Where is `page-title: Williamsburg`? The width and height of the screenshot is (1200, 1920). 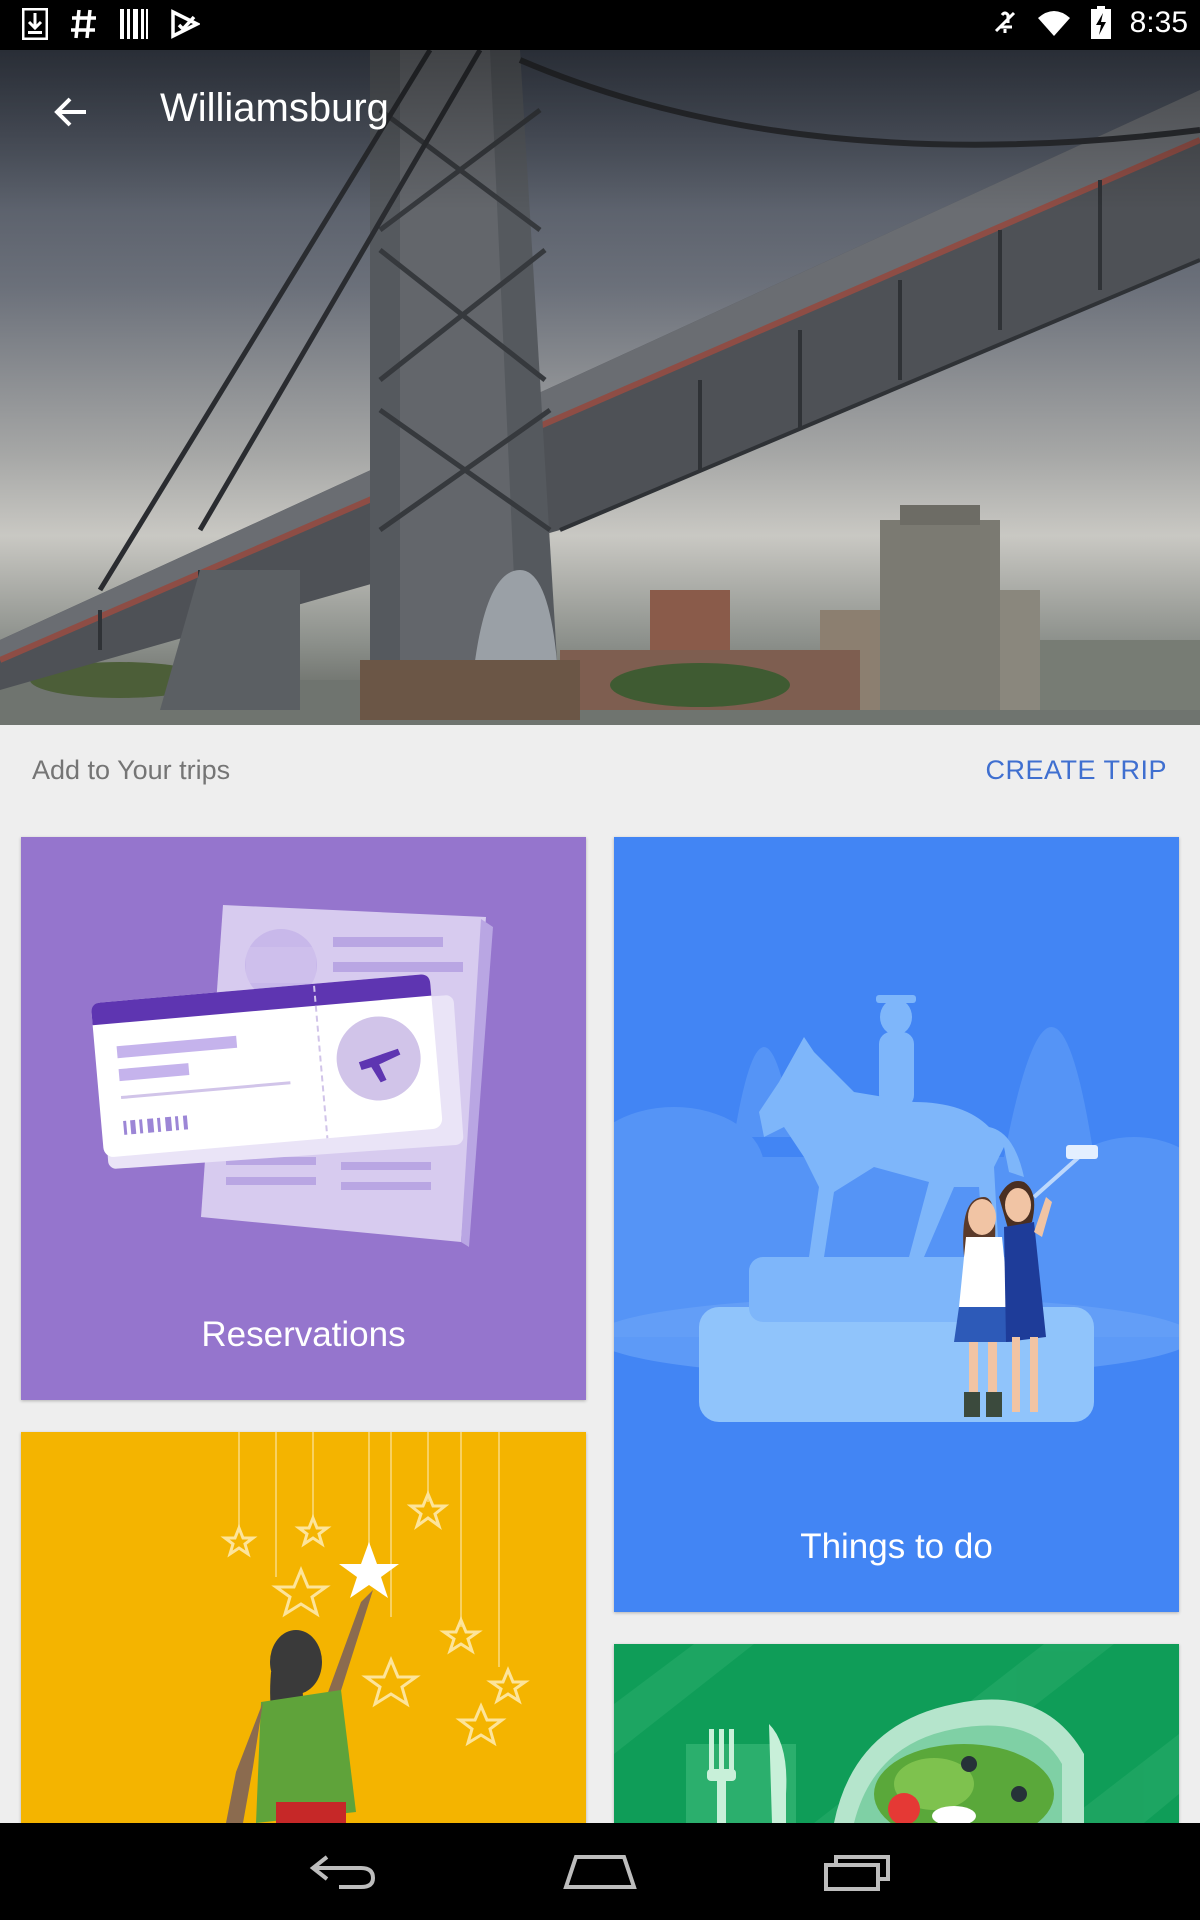 page-title: Williamsburg is located at coordinates (274, 108).